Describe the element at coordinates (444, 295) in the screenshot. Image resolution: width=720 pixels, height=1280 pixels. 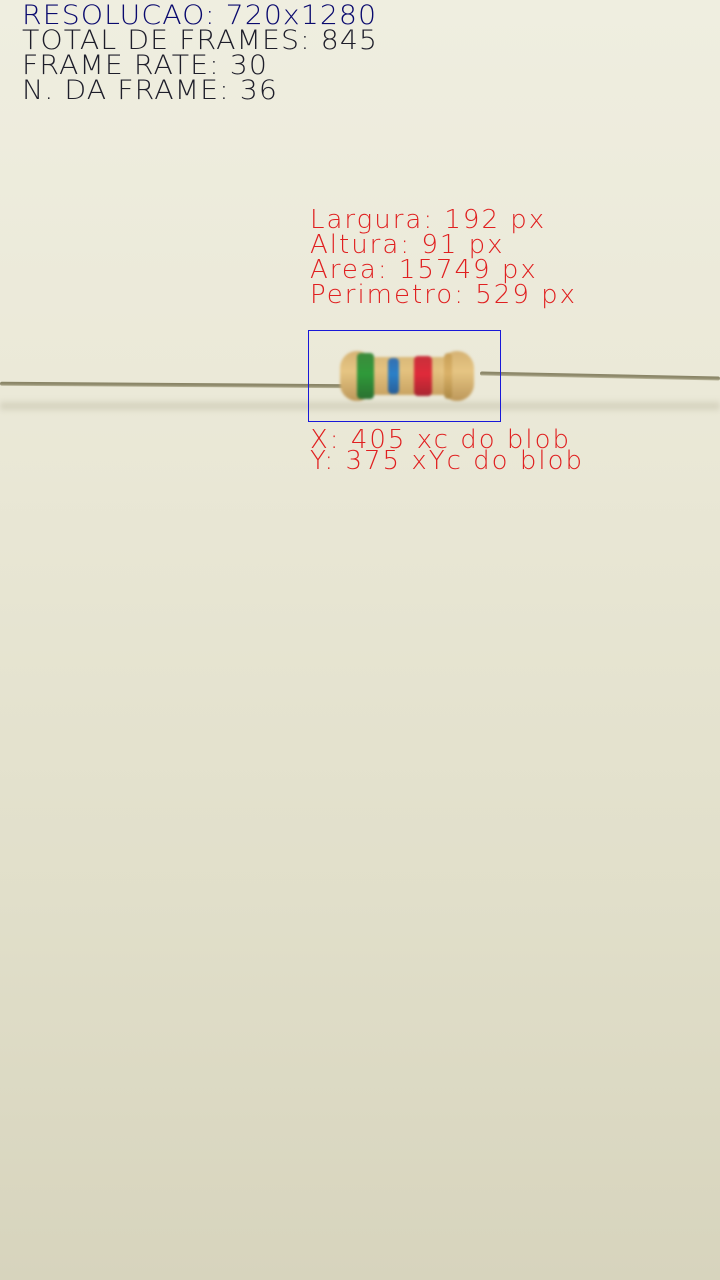
I see `blob-perimeter-label: Perimetro: 529 px` at that location.